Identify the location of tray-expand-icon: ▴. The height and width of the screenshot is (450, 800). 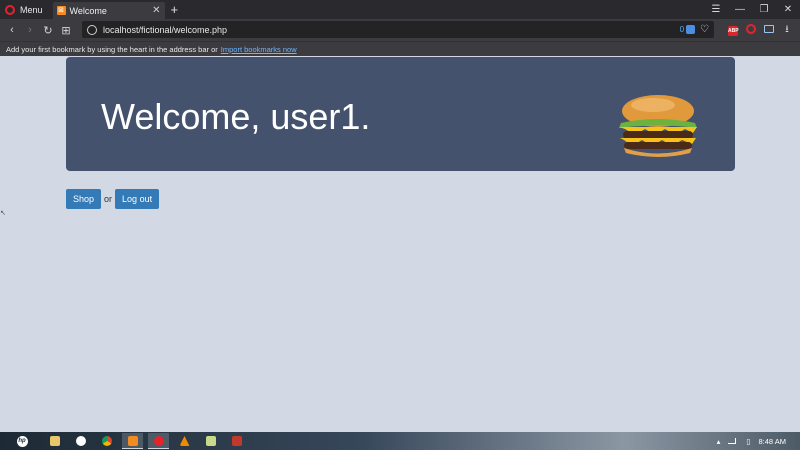
(719, 441).